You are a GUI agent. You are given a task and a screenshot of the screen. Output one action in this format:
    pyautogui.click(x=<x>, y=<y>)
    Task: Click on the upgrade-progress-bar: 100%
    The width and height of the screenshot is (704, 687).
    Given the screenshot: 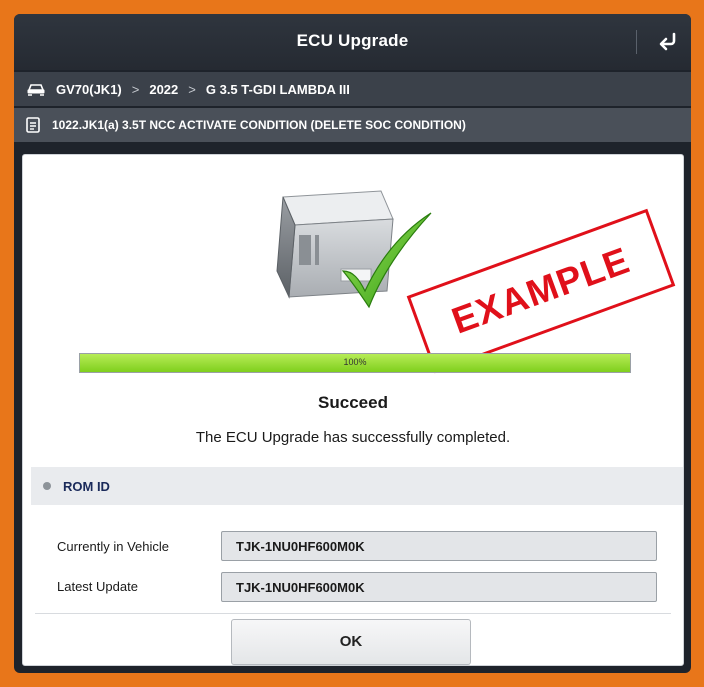 What is the action you would take?
    pyautogui.click(x=355, y=363)
    